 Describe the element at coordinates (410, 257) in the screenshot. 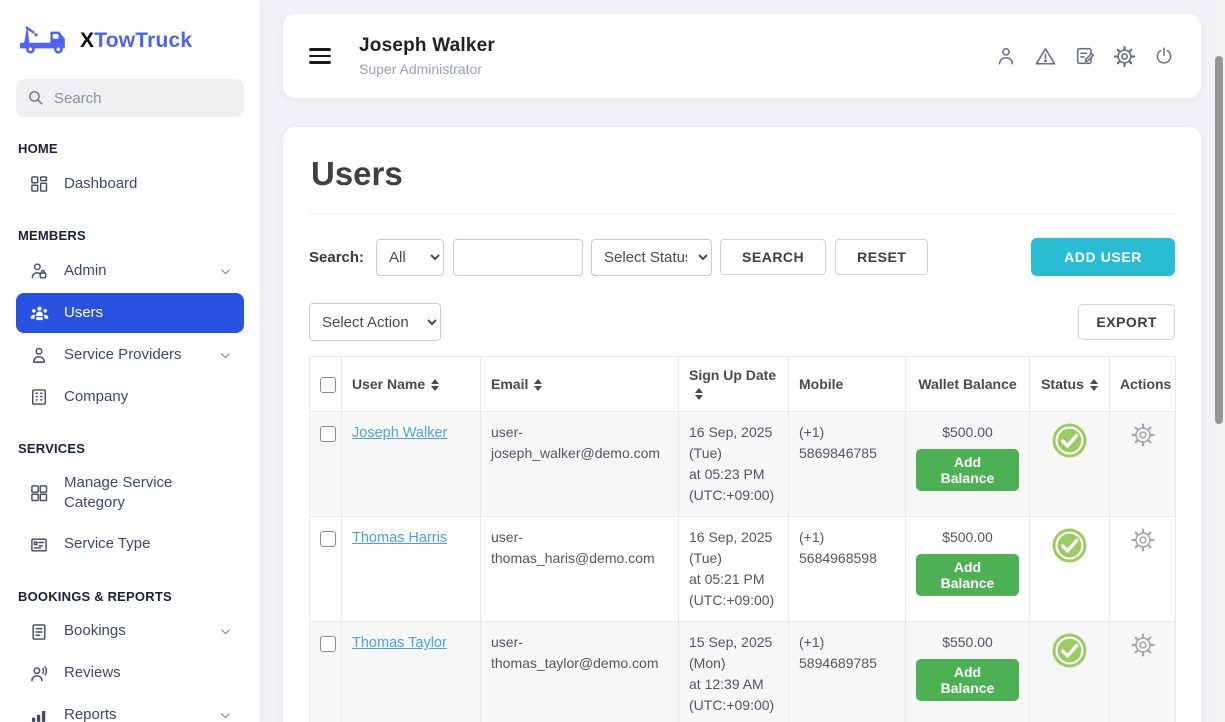

I see `filter-by-select: All` at that location.